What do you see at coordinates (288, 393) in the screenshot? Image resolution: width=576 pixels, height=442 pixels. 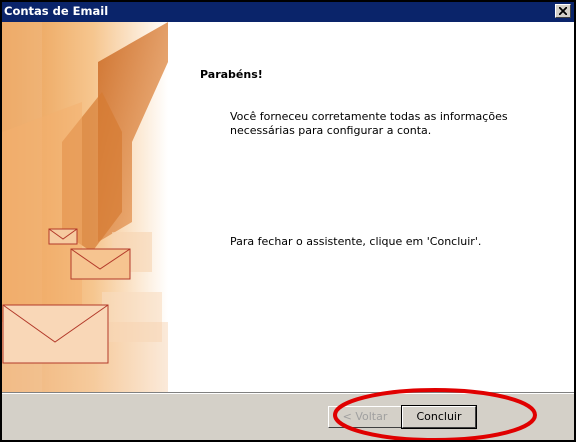 I see `footer-separator` at bounding box center [288, 393].